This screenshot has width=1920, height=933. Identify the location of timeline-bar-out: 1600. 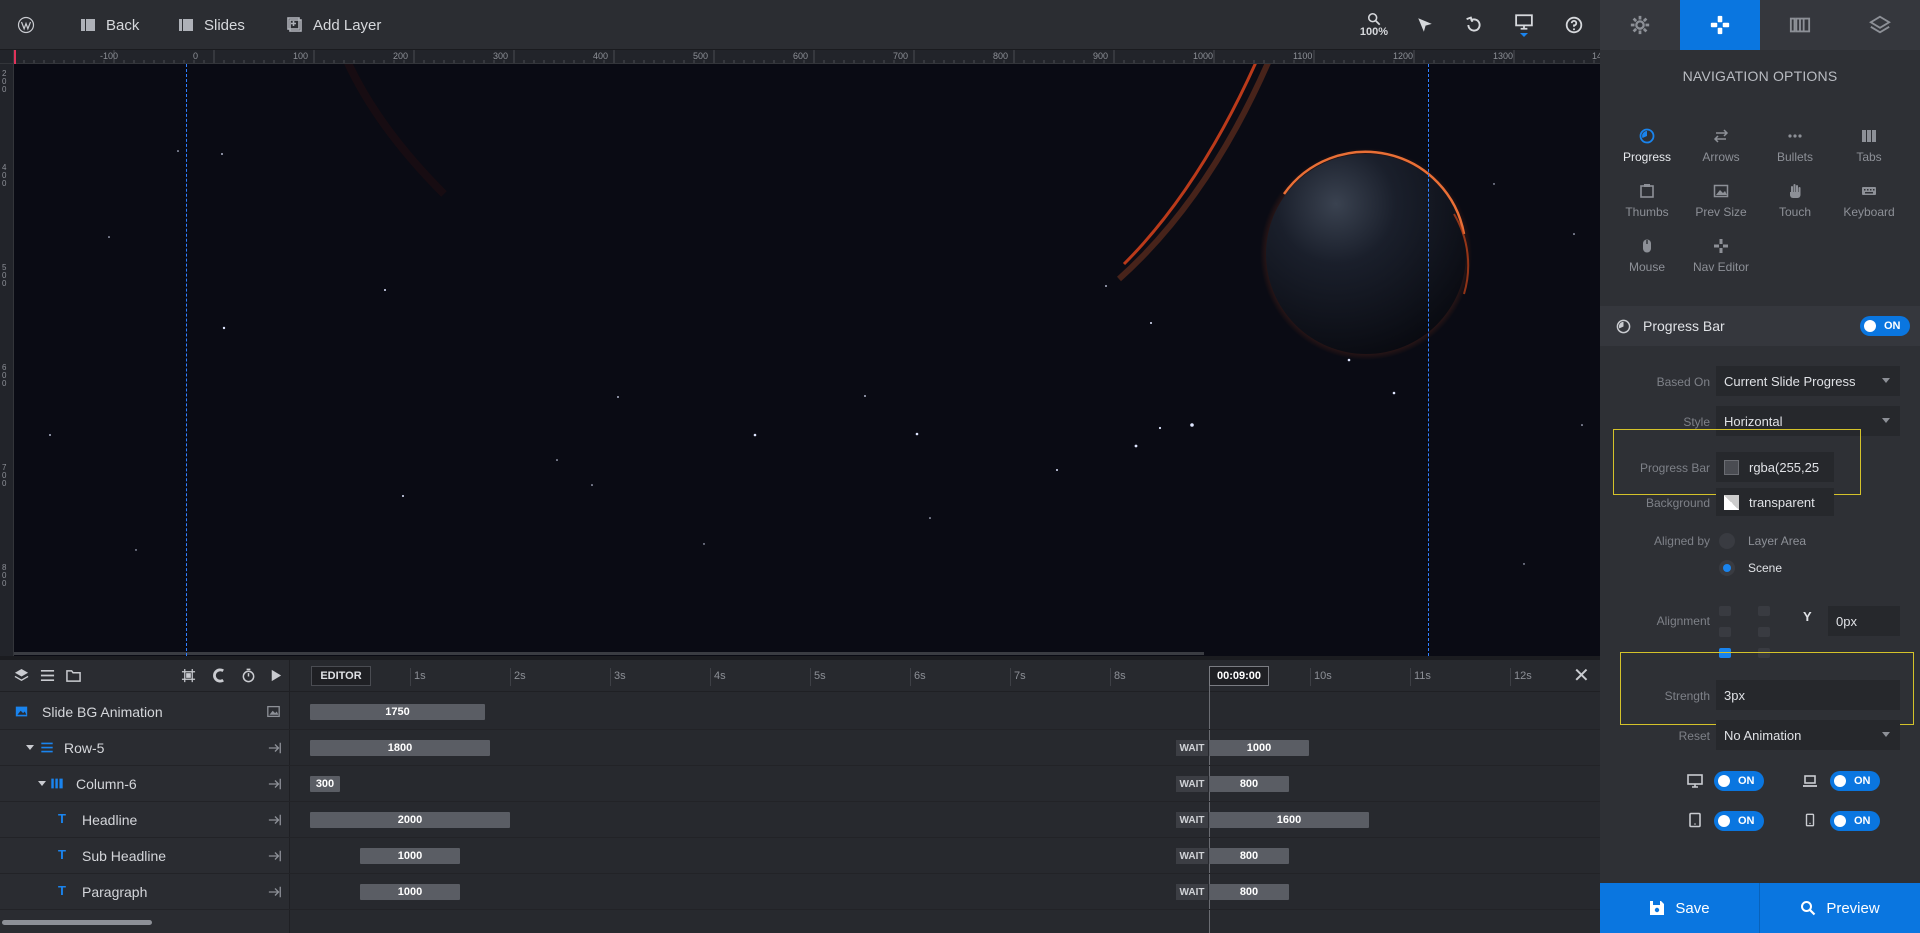
(1289, 820).